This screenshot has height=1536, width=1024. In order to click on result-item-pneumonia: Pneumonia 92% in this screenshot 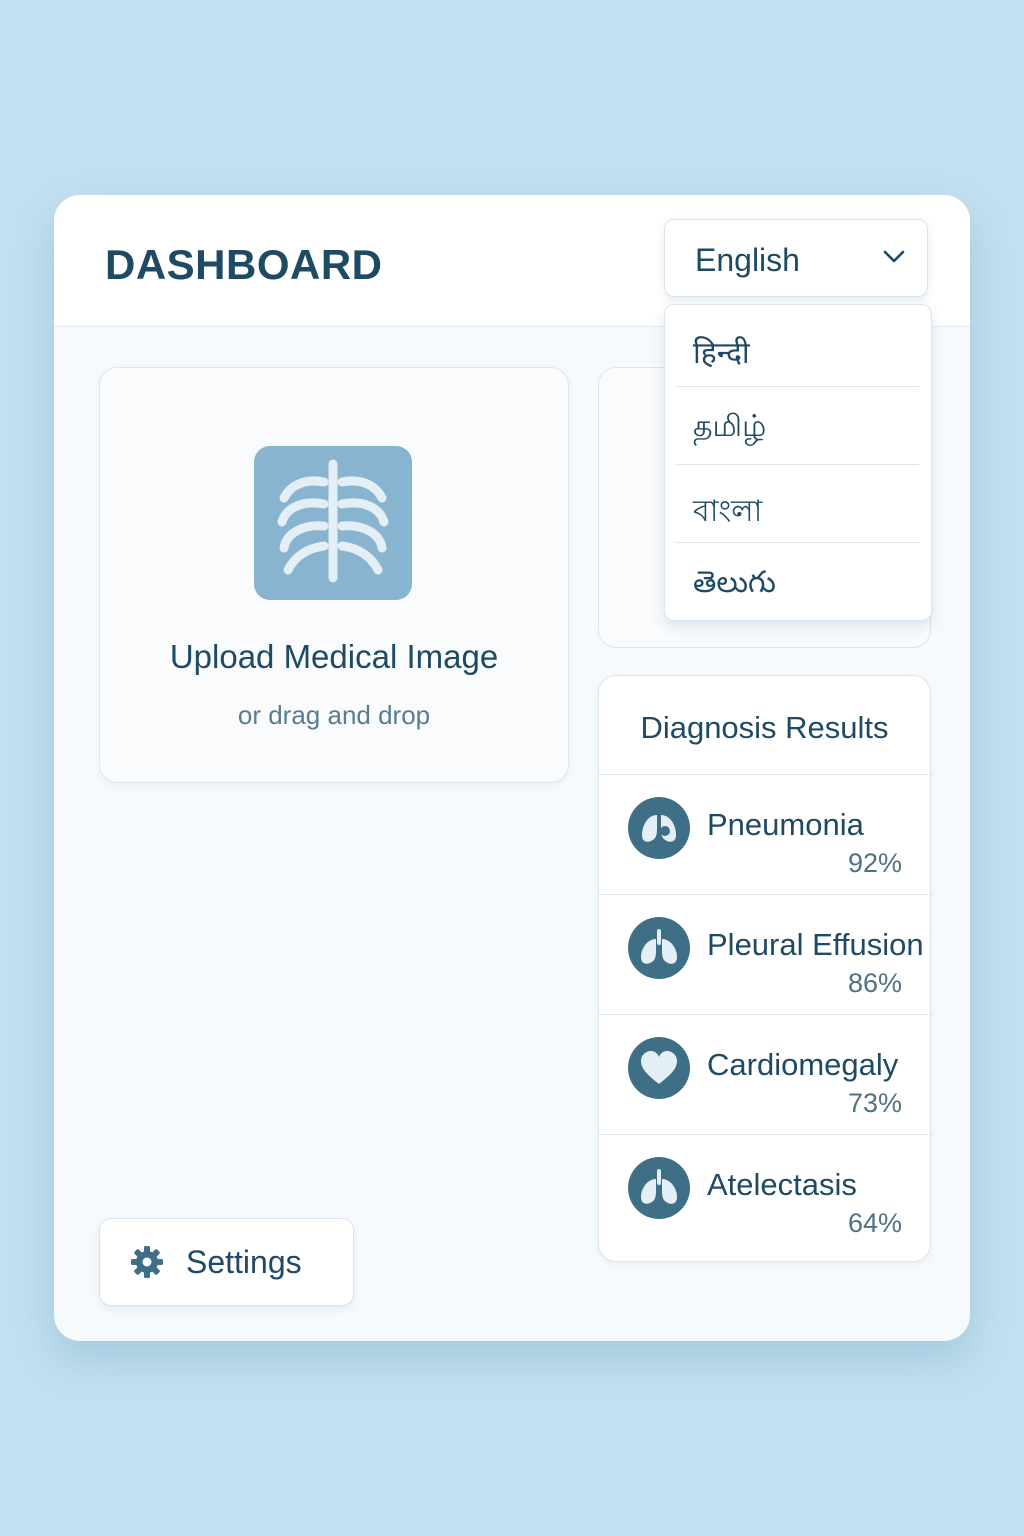, I will do `click(764, 835)`.